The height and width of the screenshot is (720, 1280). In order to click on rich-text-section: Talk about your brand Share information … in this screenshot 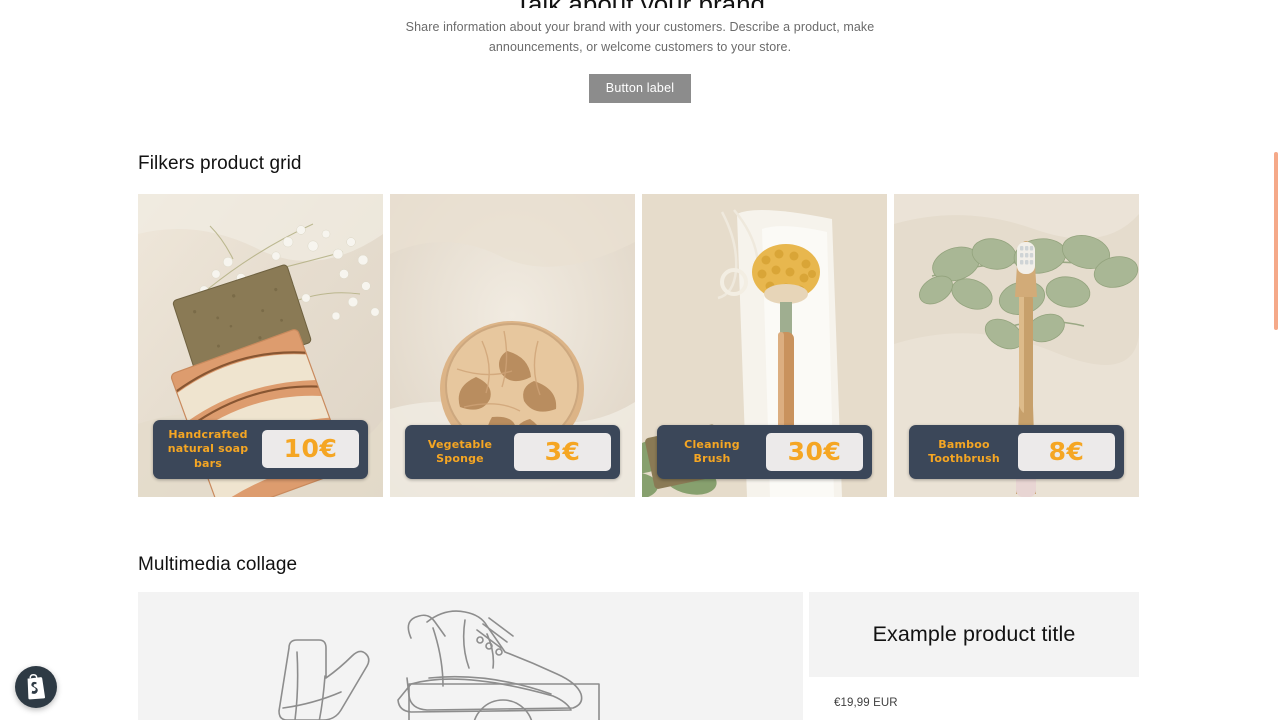, I will do `click(640, 51)`.